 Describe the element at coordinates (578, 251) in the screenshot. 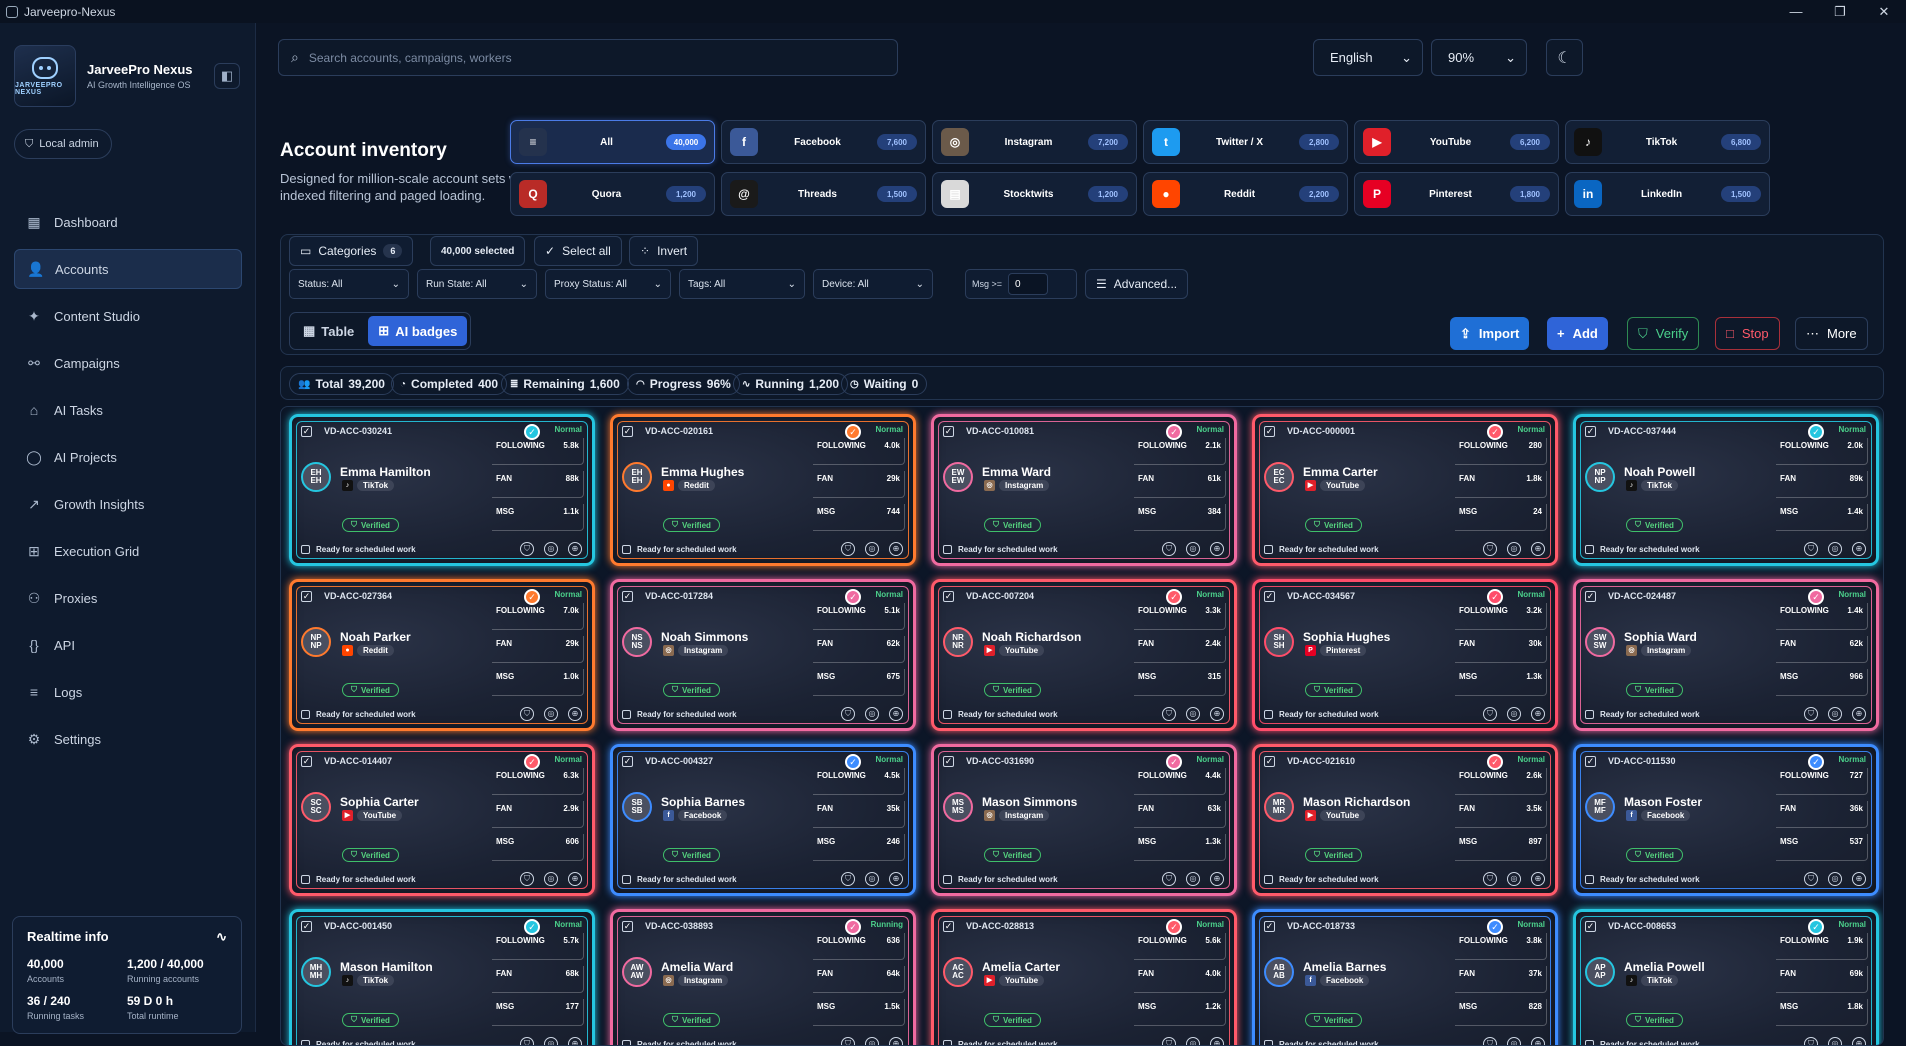

I see `select-all-button: ✓ Select all` at that location.